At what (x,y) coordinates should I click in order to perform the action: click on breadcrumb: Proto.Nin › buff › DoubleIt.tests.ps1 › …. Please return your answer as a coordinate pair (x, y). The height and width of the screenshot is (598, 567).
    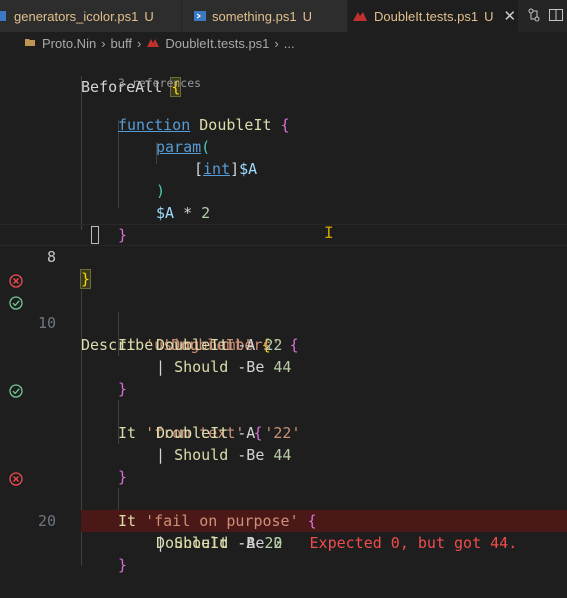
    Looking at the image, I should click on (283, 43).